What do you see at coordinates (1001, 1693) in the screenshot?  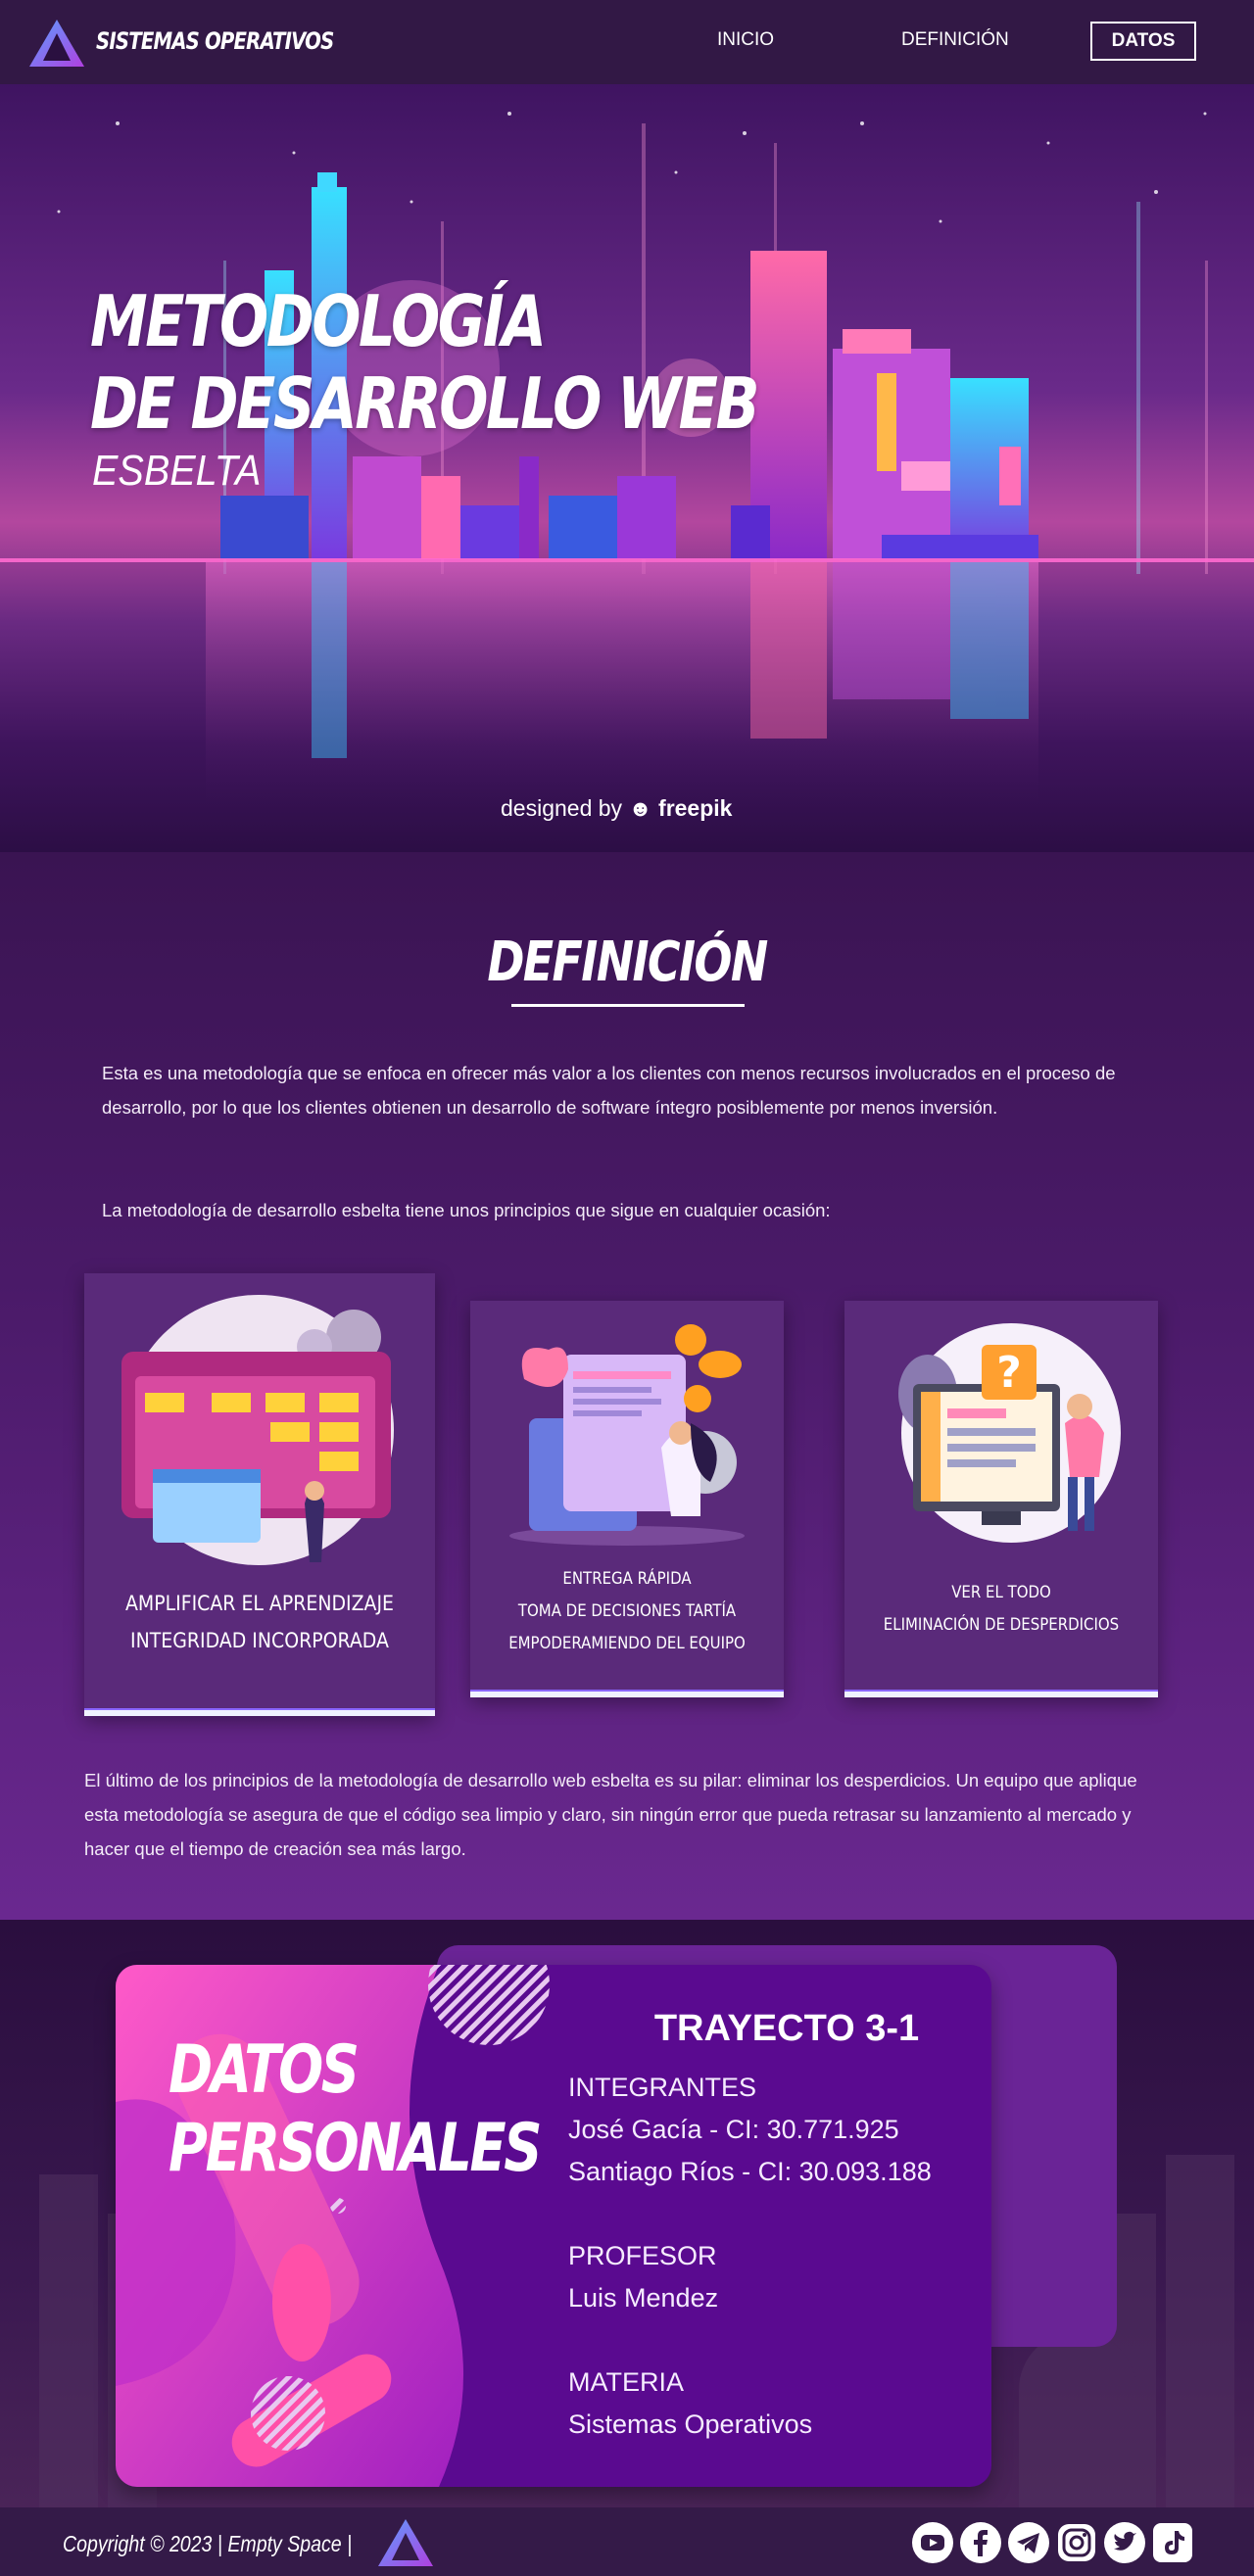 I see `card-3-underline` at bounding box center [1001, 1693].